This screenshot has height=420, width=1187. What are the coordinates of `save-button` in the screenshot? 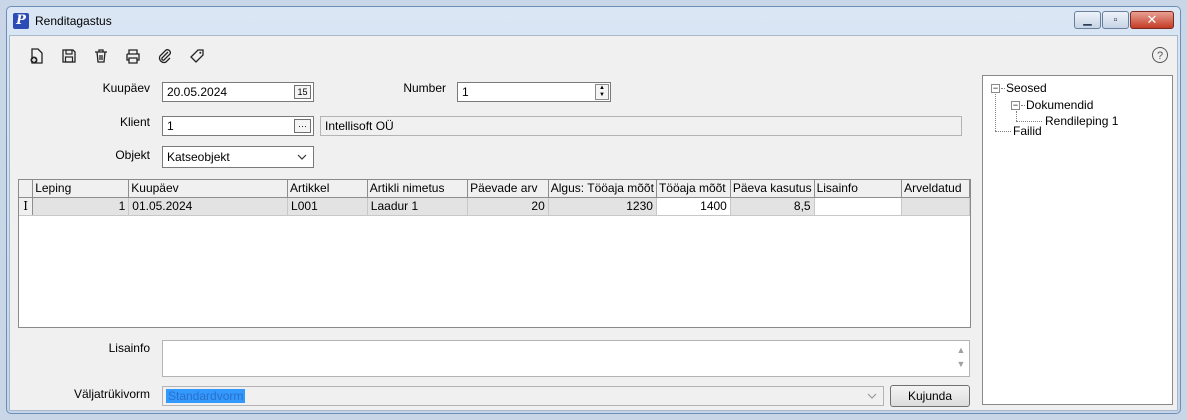 It's located at (69, 56).